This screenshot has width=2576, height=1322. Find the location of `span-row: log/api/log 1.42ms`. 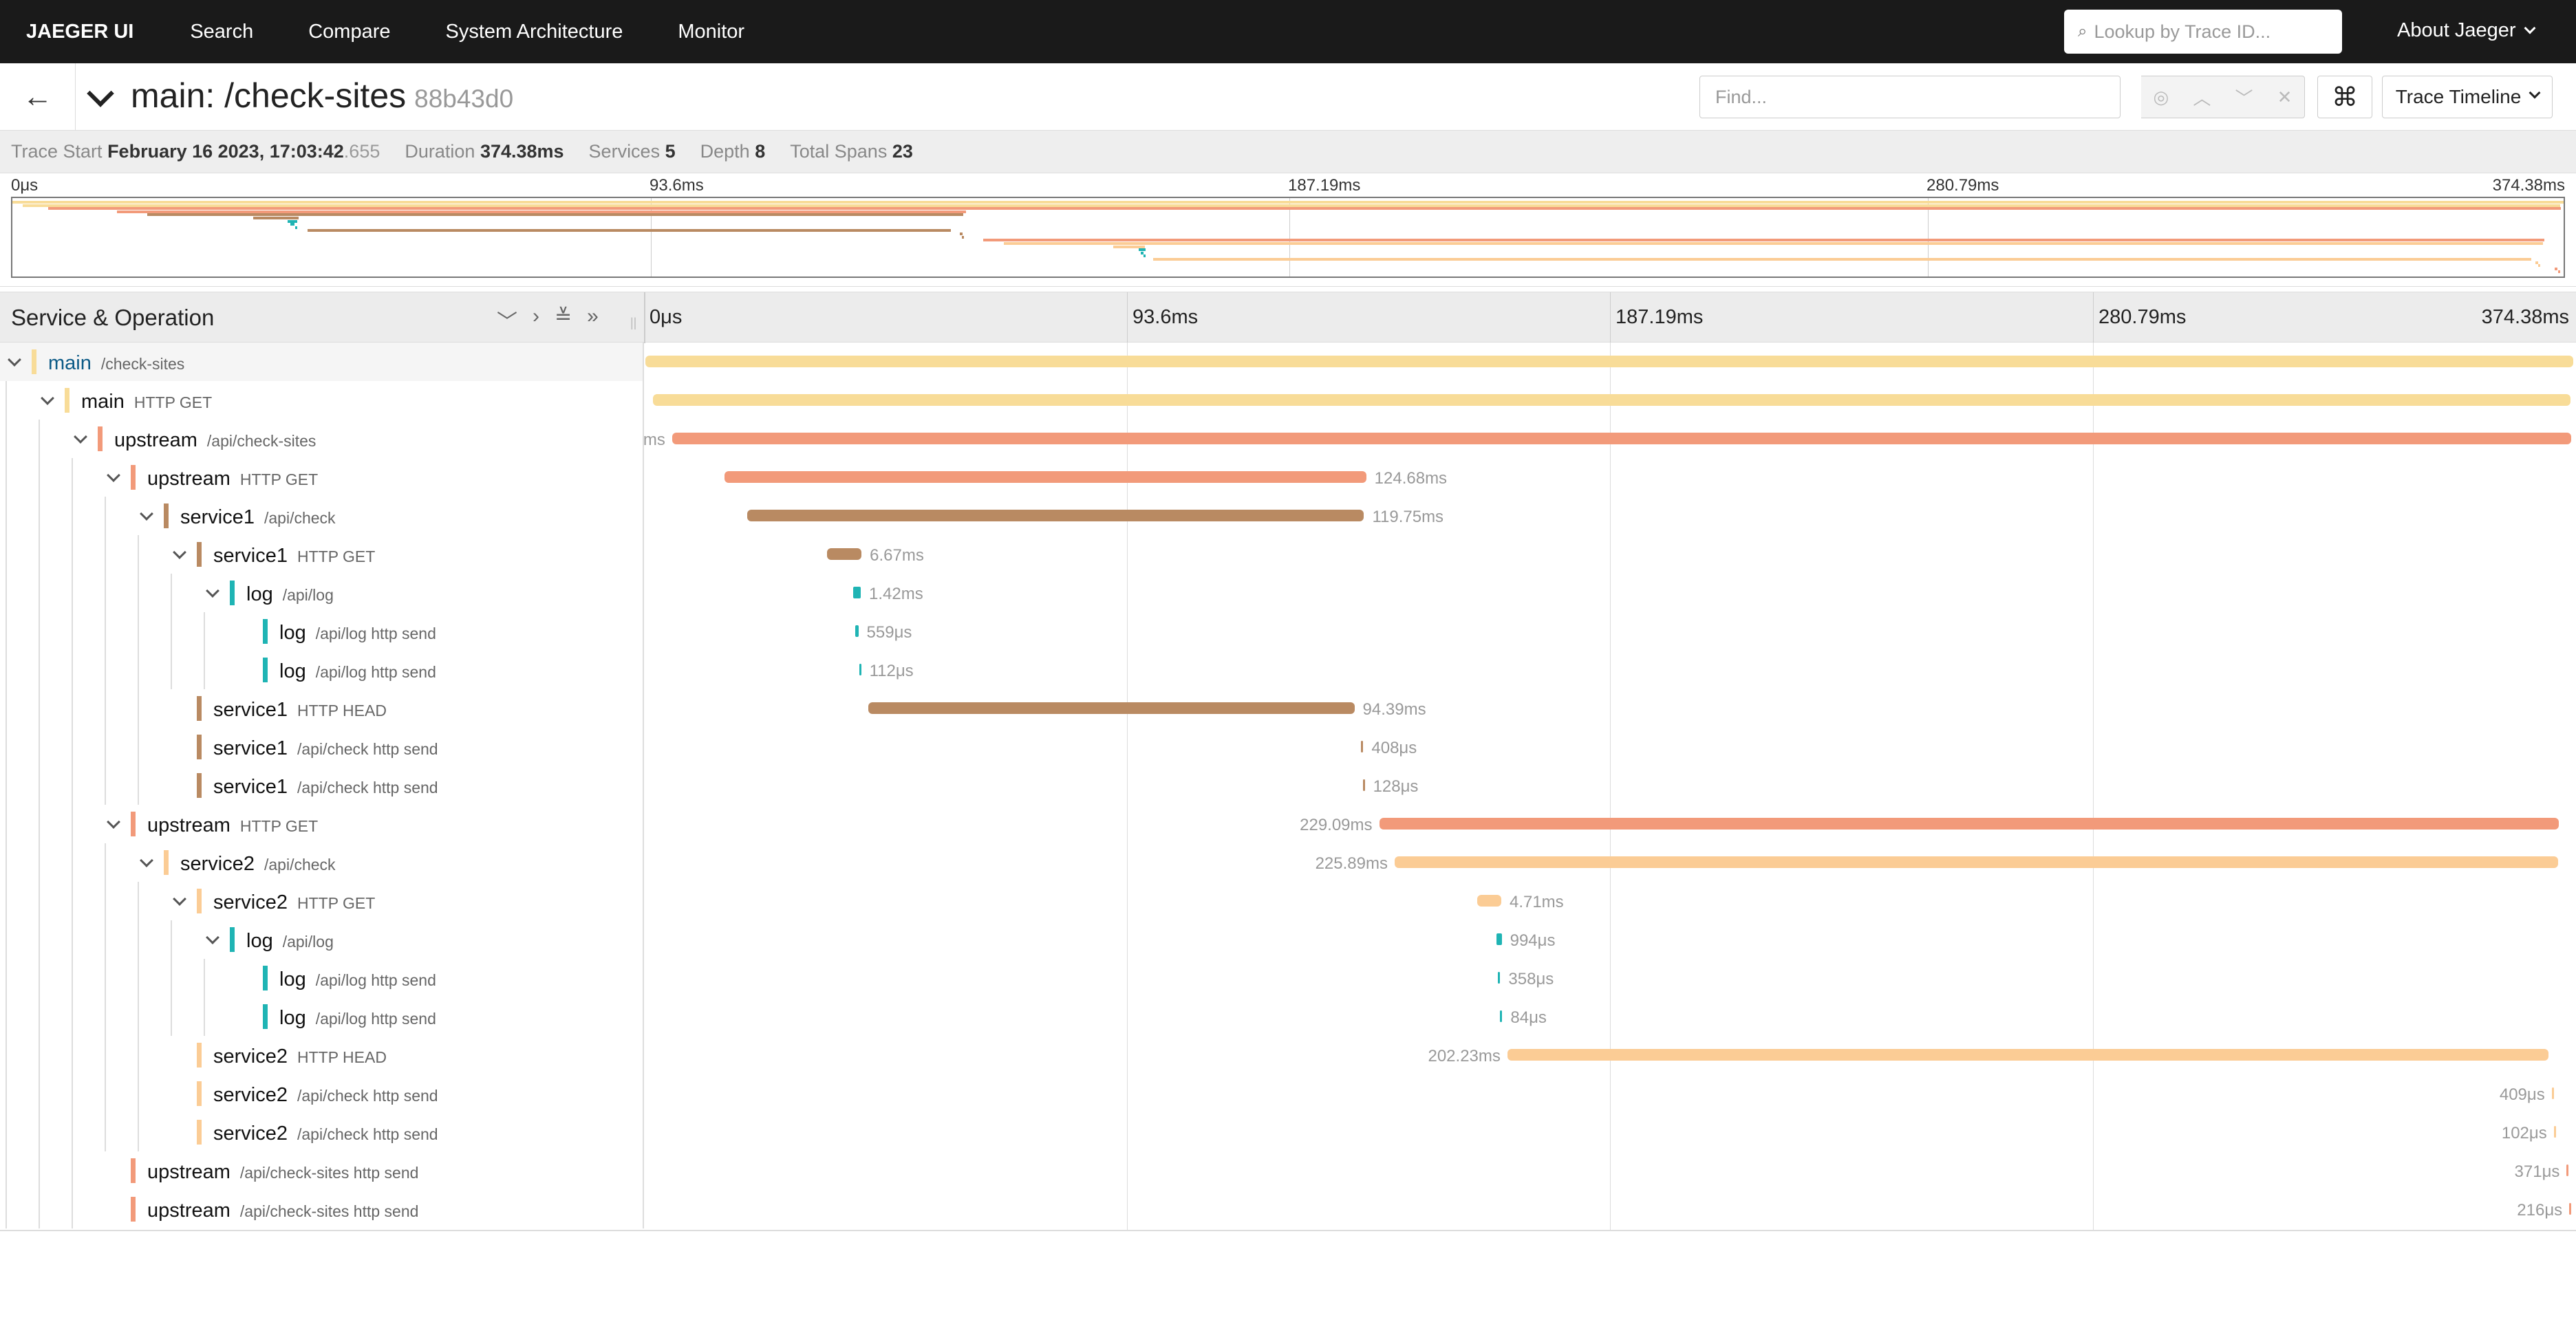

span-row: log/api/log 1.42ms is located at coordinates (1288, 593).